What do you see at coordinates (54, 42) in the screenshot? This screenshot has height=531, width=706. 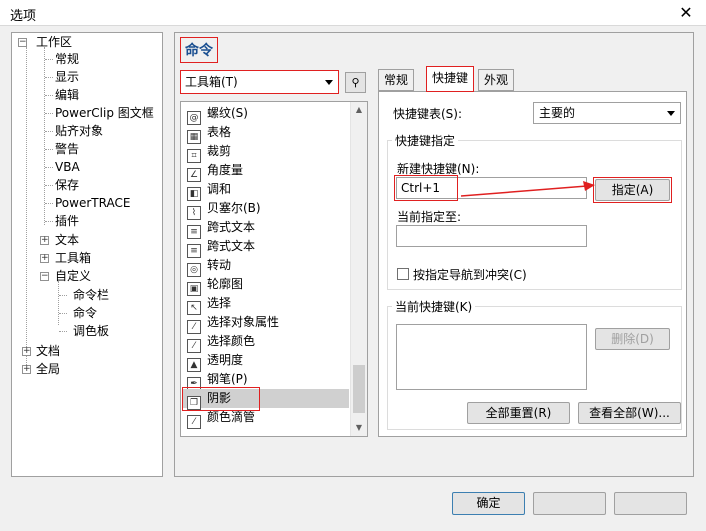 I see `tree-item-workspace: 工作区` at bounding box center [54, 42].